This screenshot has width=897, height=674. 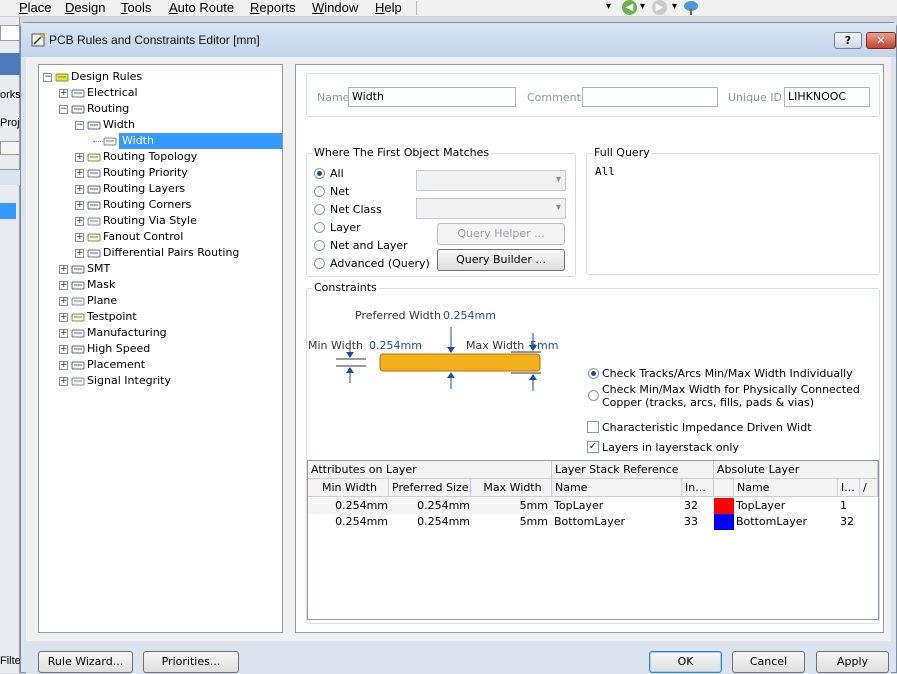 What do you see at coordinates (827, 97) in the screenshot?
I see `unique-id-field: LIHKNOOC` at bounding box center [827, 97].